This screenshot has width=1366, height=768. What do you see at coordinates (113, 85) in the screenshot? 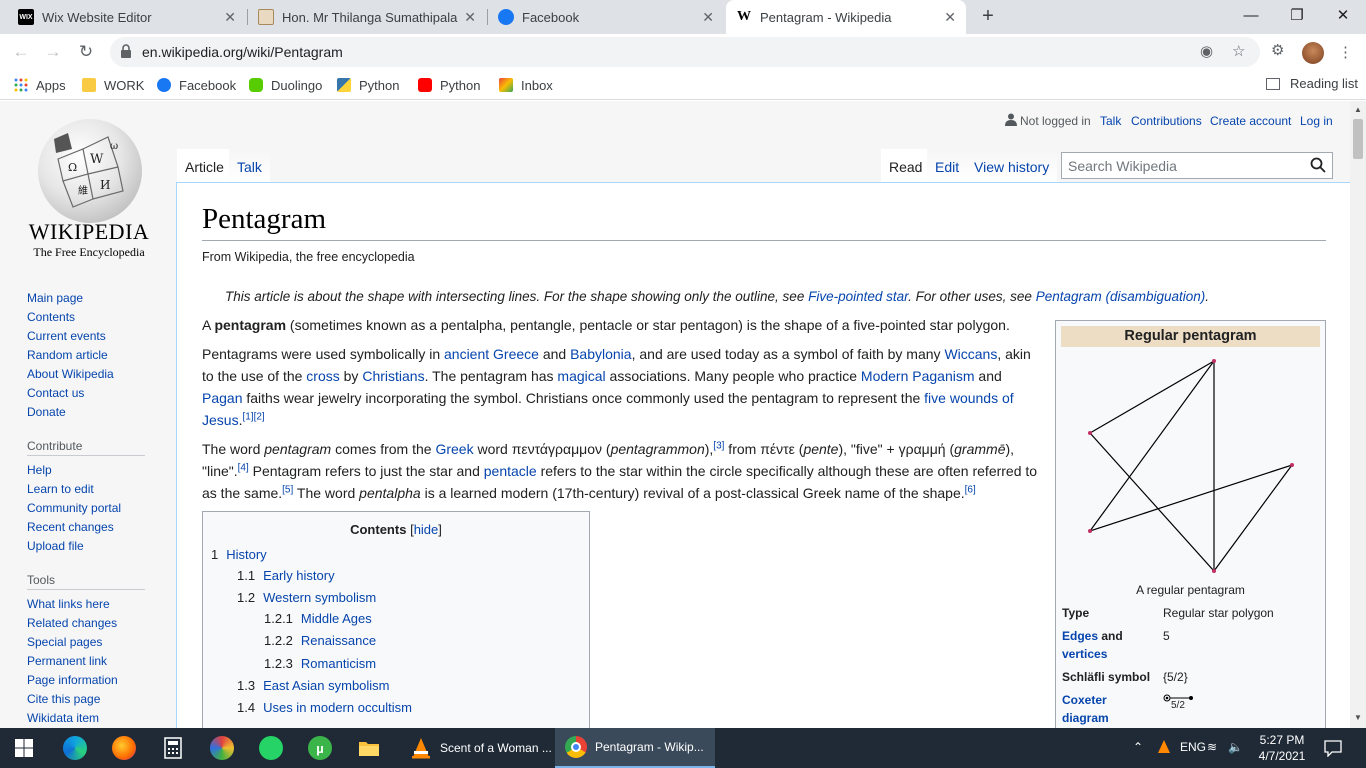
I see `bookmark-work: WORK` at bounding box center [113, 85].